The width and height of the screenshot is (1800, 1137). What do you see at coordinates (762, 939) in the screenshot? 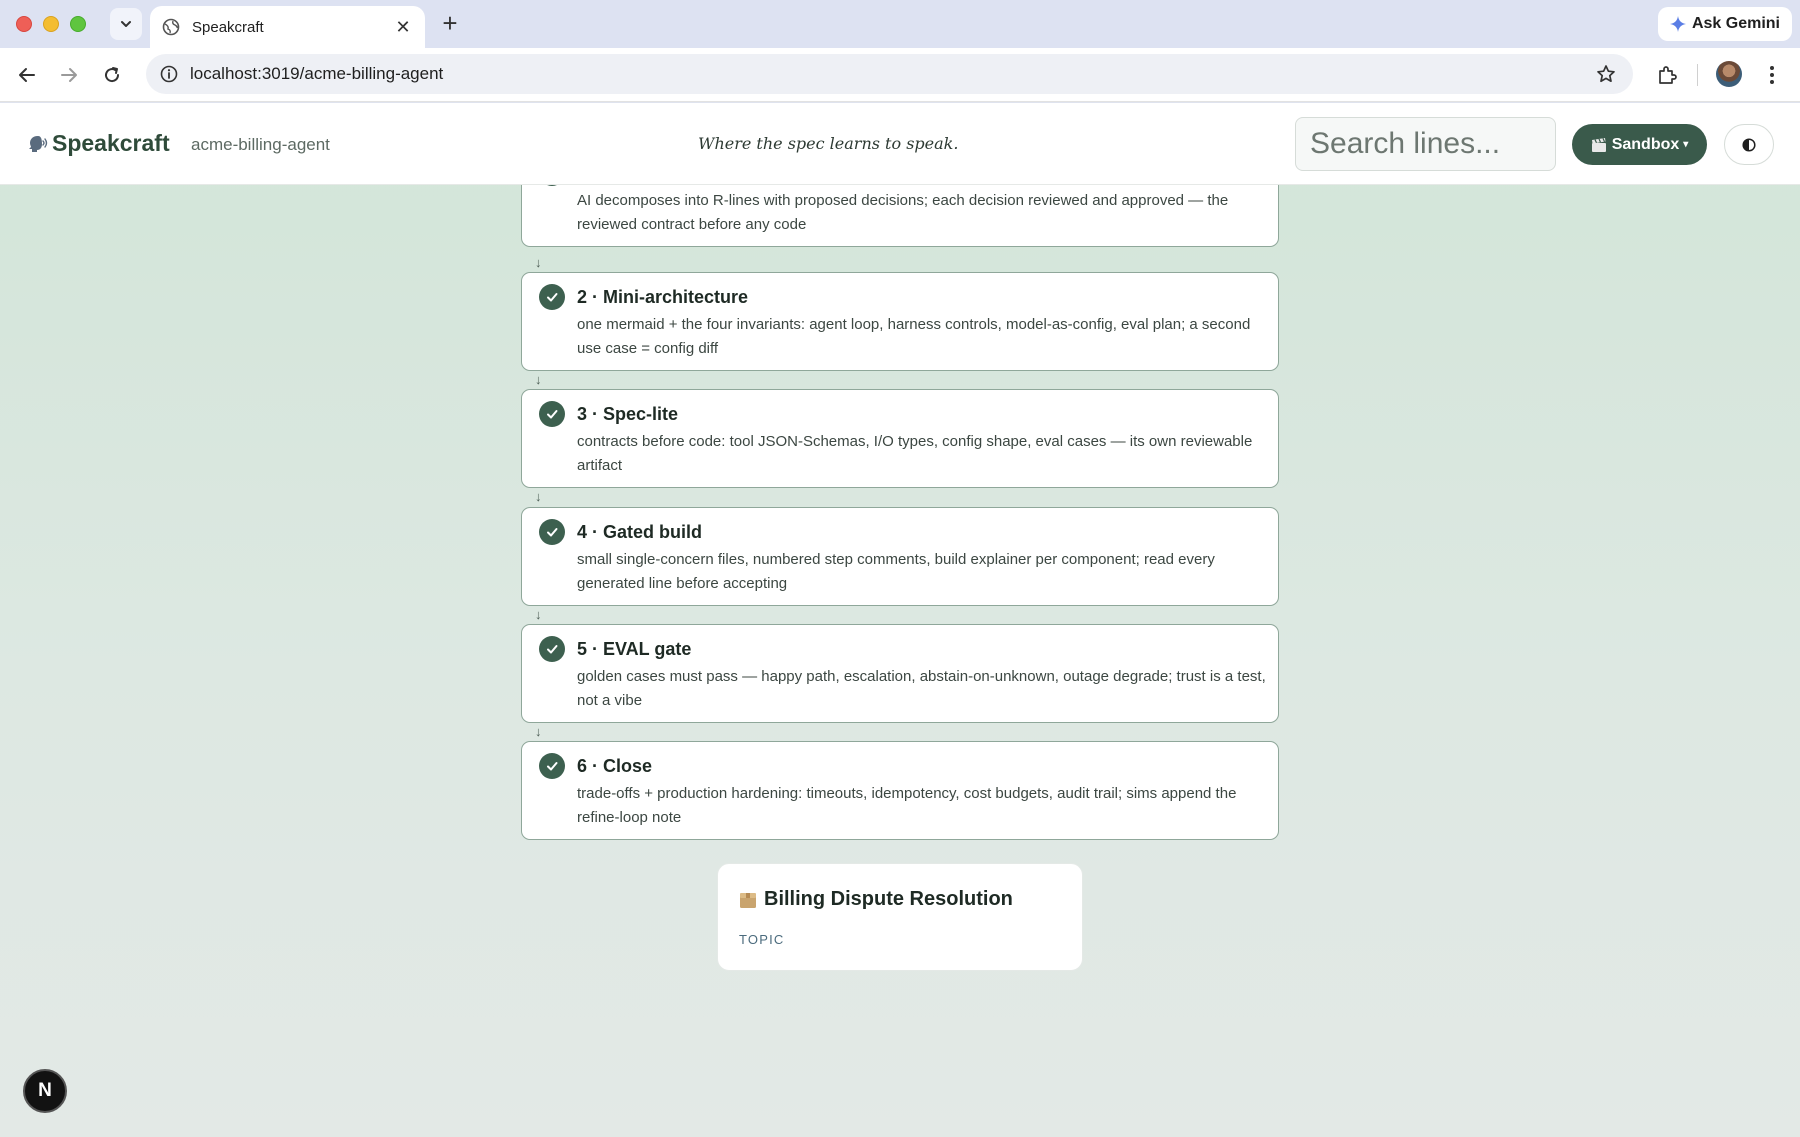
I see `topic-label: TOPIC` at bounding box center [762, 939].